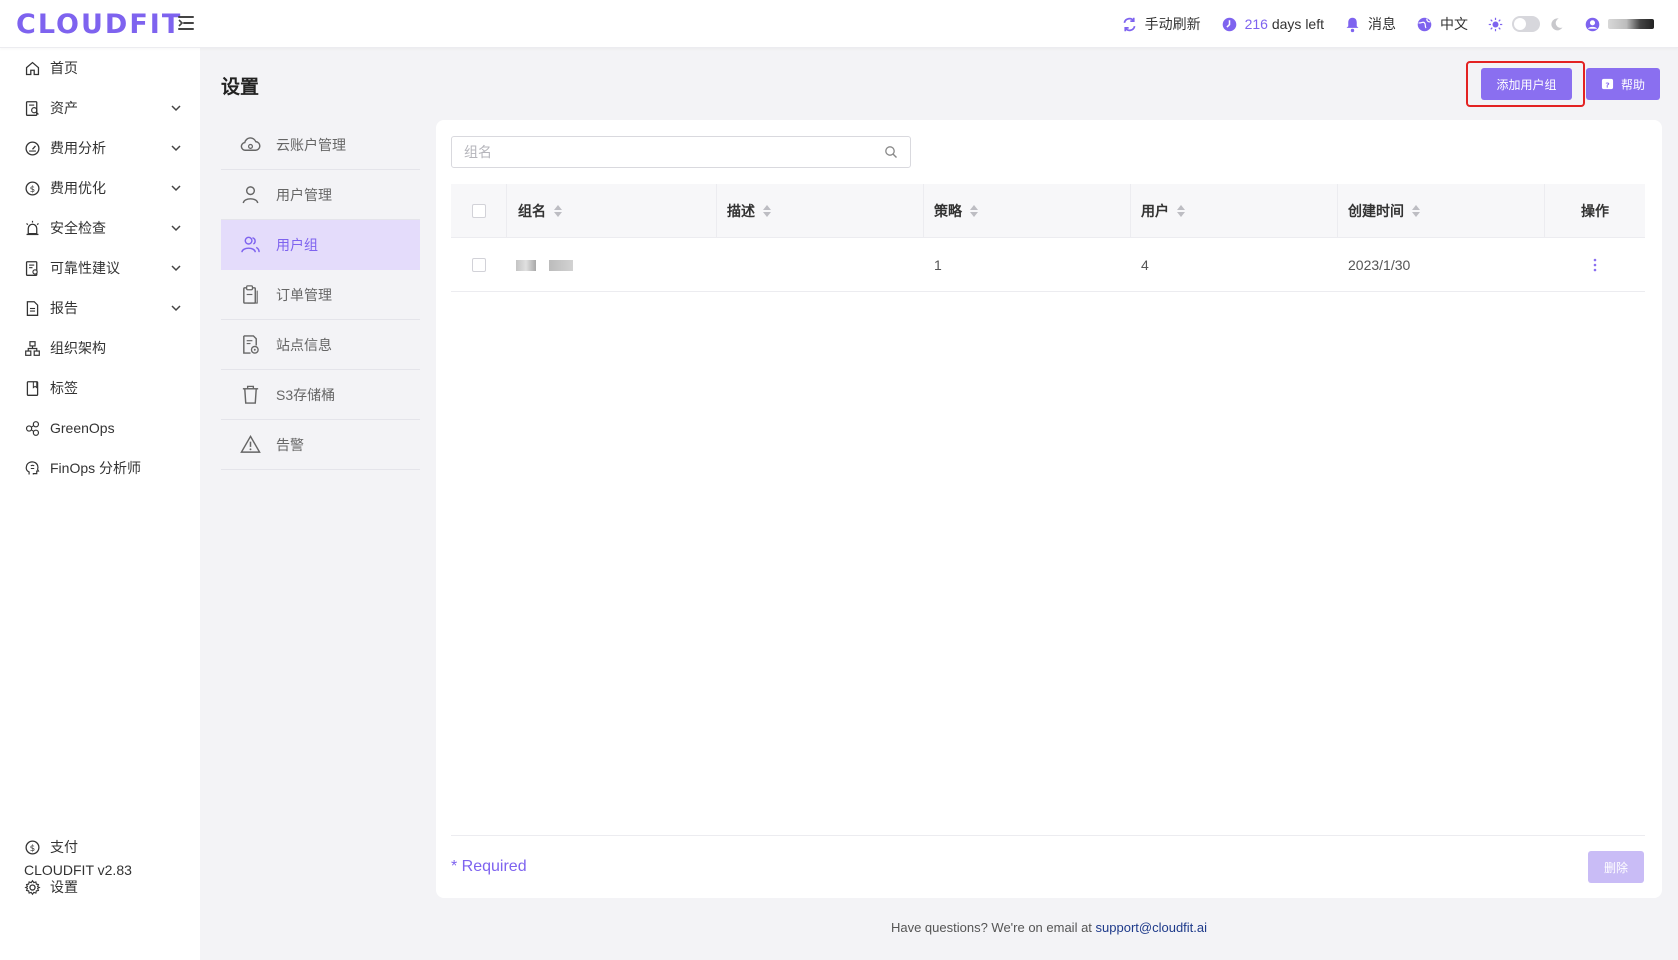 The image size is (1678, 960). I want to click on help-icon: ?, so click(1607, 83).